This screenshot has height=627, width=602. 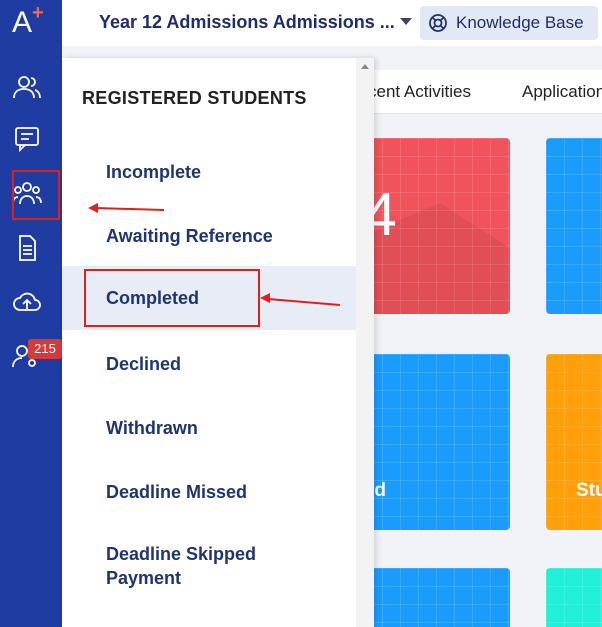 What do you see at coordinates (574, 442) in the screenshot?
I see `stat-tile-orange: Stu` at bounding box center [574, 442].